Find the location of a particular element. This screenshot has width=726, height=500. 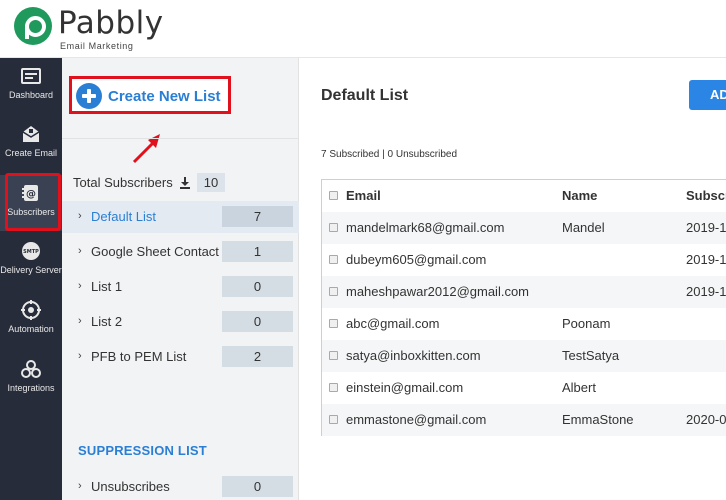

total-subscribers: Total Subscribers 10 is located at coordinates (149, 182).